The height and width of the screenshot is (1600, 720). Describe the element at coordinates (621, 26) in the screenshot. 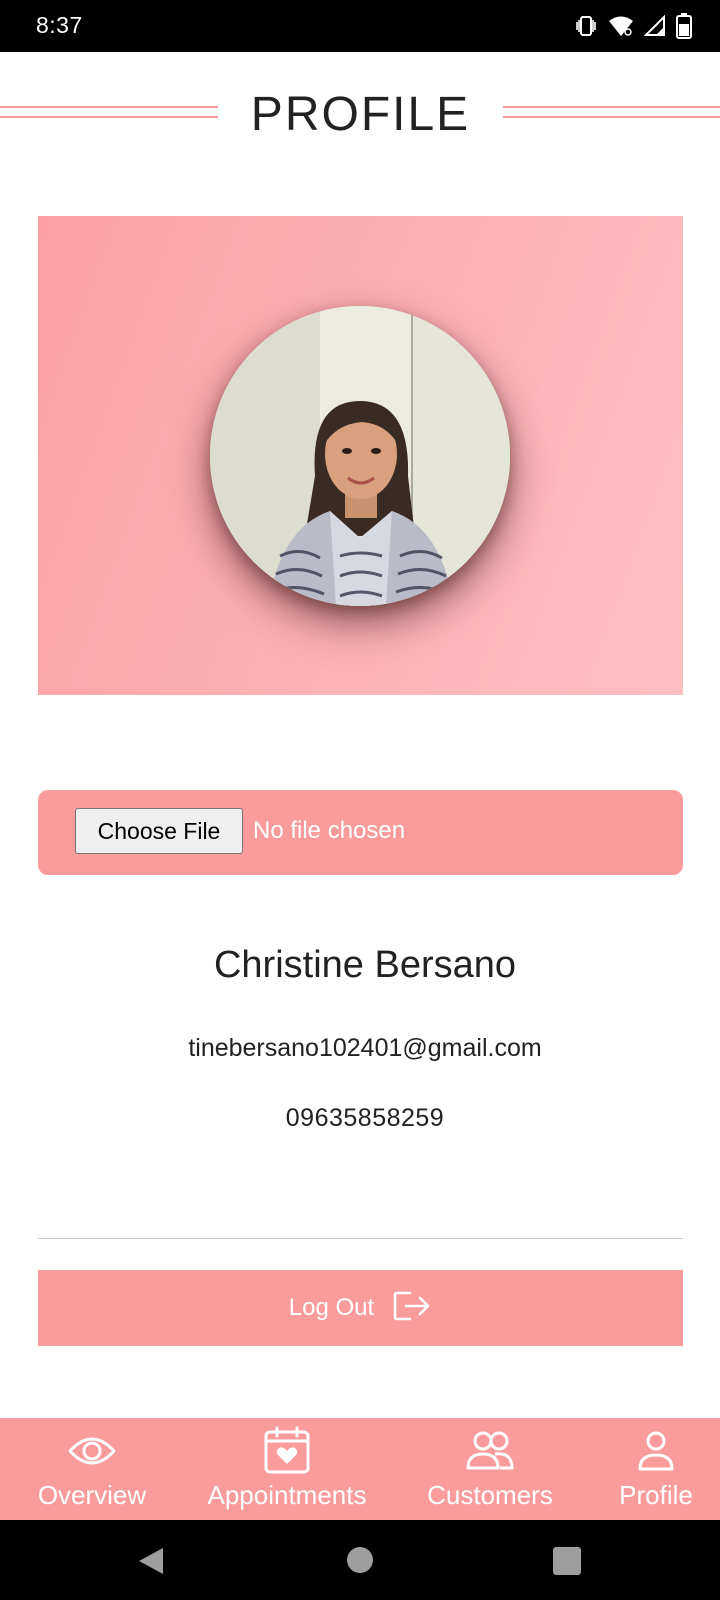

I see `wifi-icon` at that location.